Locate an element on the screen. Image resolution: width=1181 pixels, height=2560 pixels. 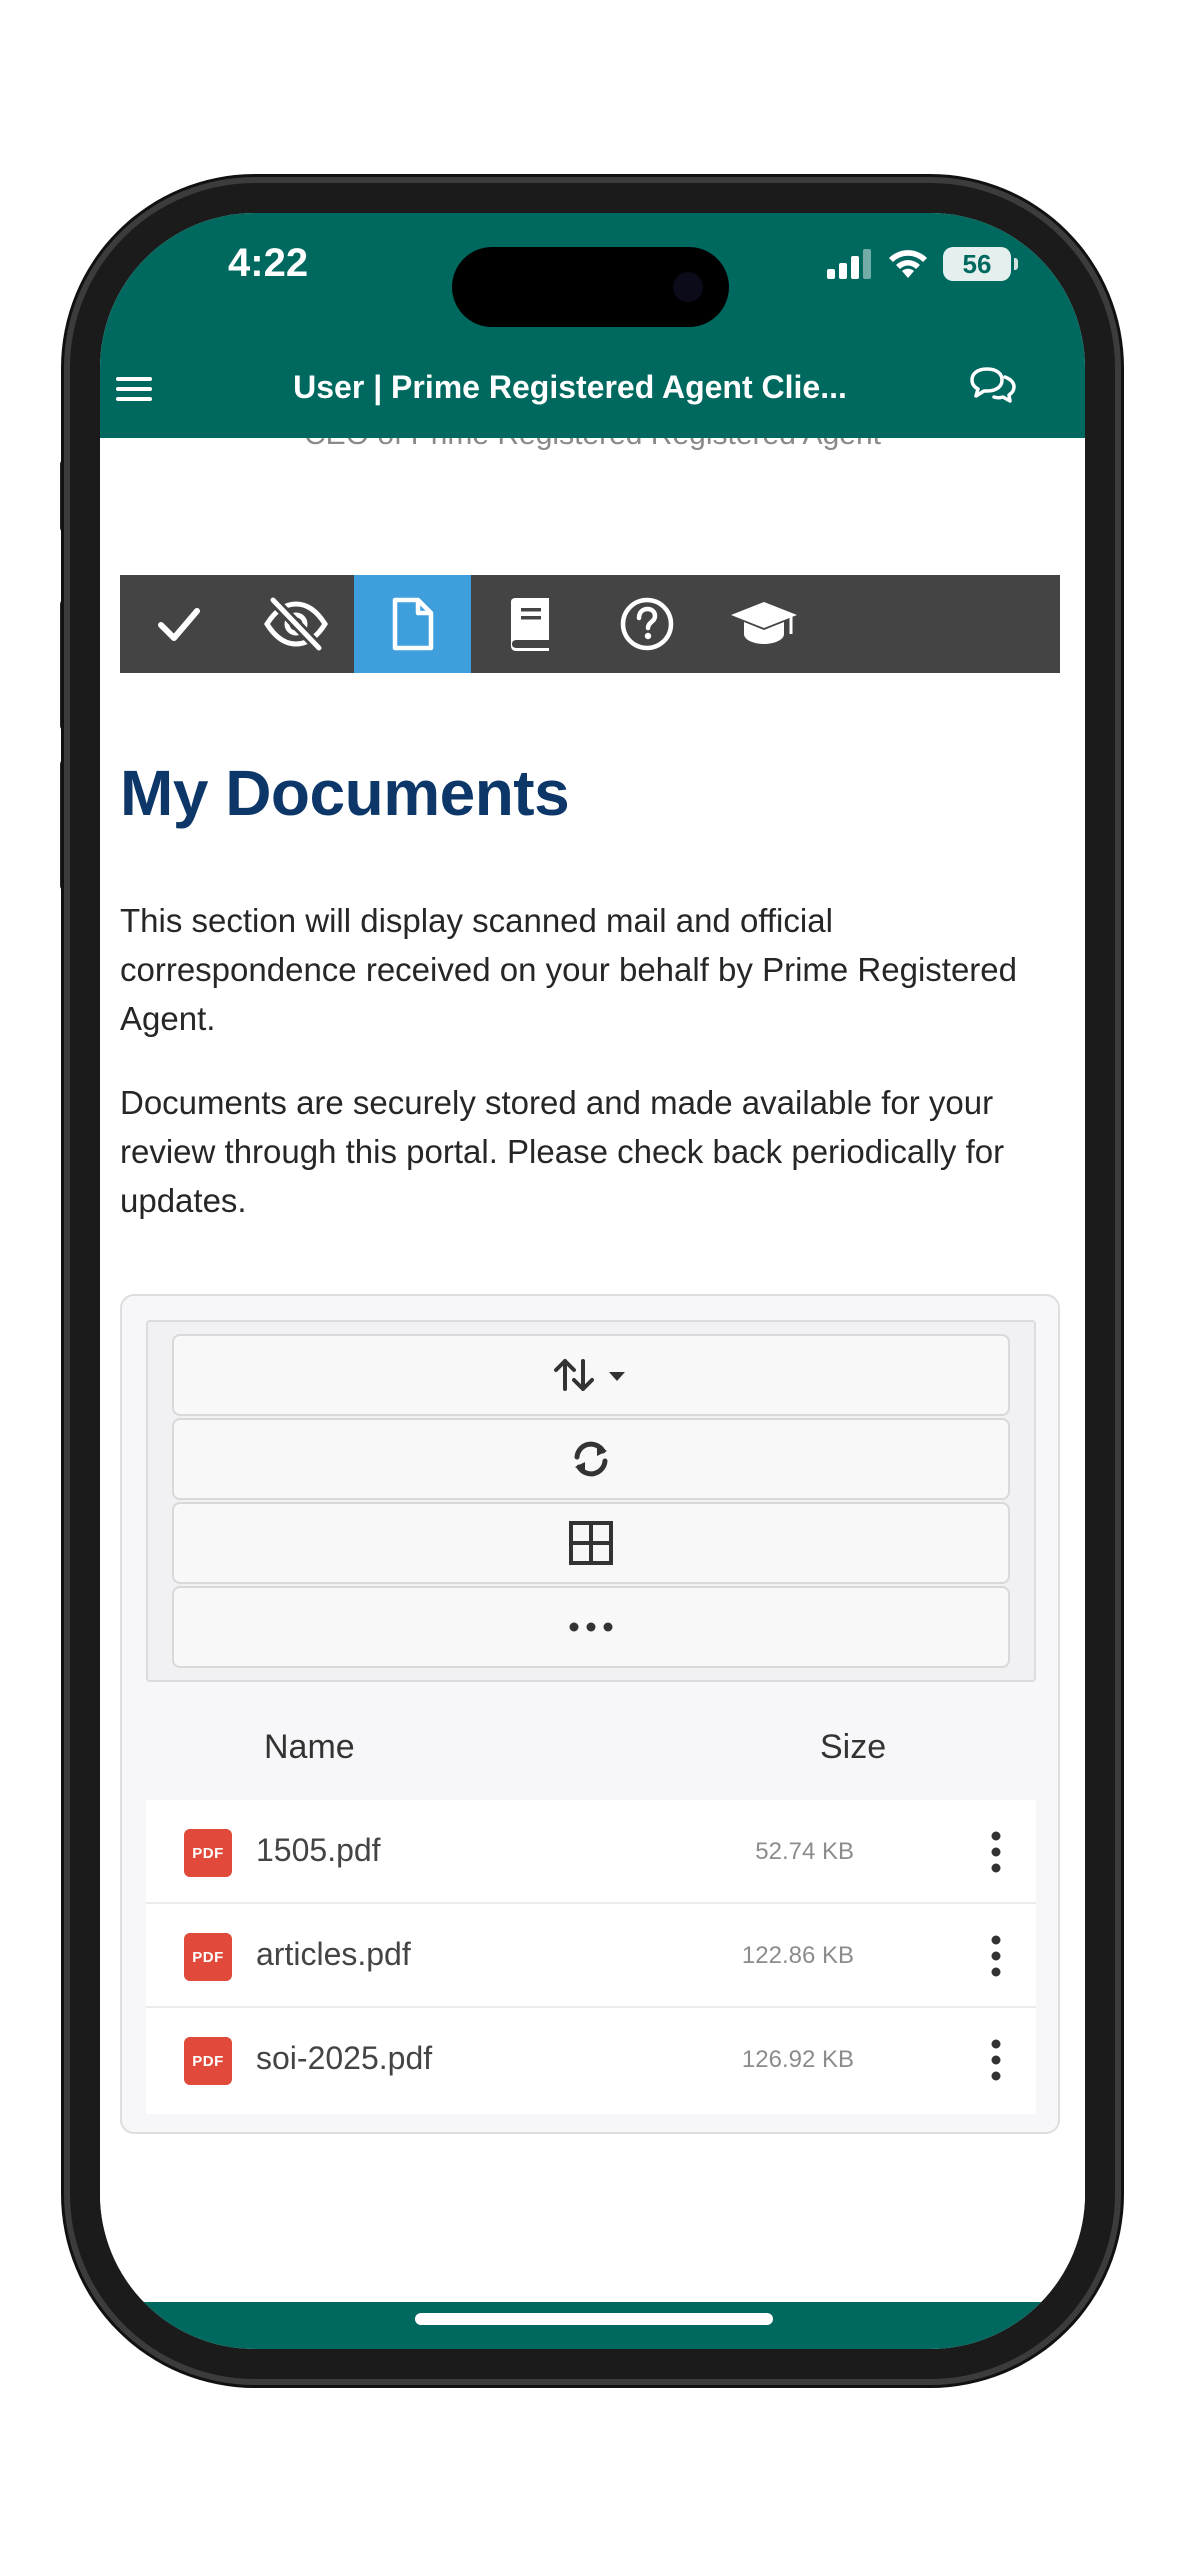
chat-button is located at coordinates (993, 385).